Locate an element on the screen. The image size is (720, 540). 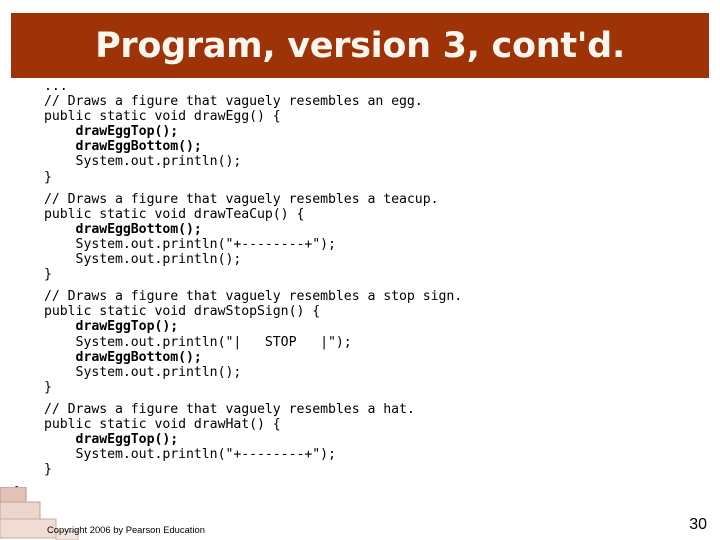
slide-page-number: 30 is located at coordinates (698, 524).